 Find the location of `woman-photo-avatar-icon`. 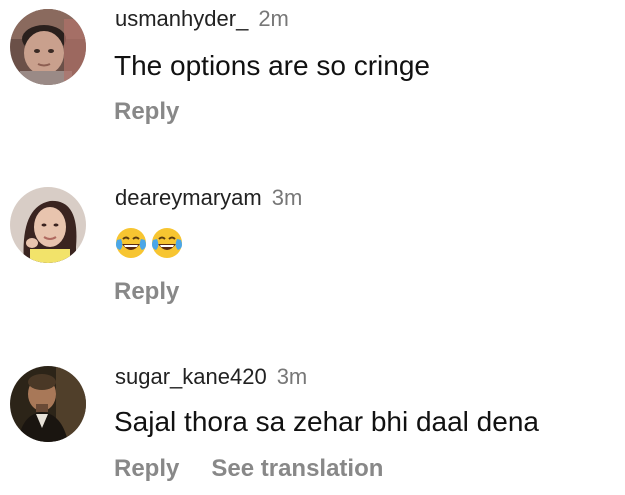

woman-photo-avatar-icon is located at coordinates (48, 225).